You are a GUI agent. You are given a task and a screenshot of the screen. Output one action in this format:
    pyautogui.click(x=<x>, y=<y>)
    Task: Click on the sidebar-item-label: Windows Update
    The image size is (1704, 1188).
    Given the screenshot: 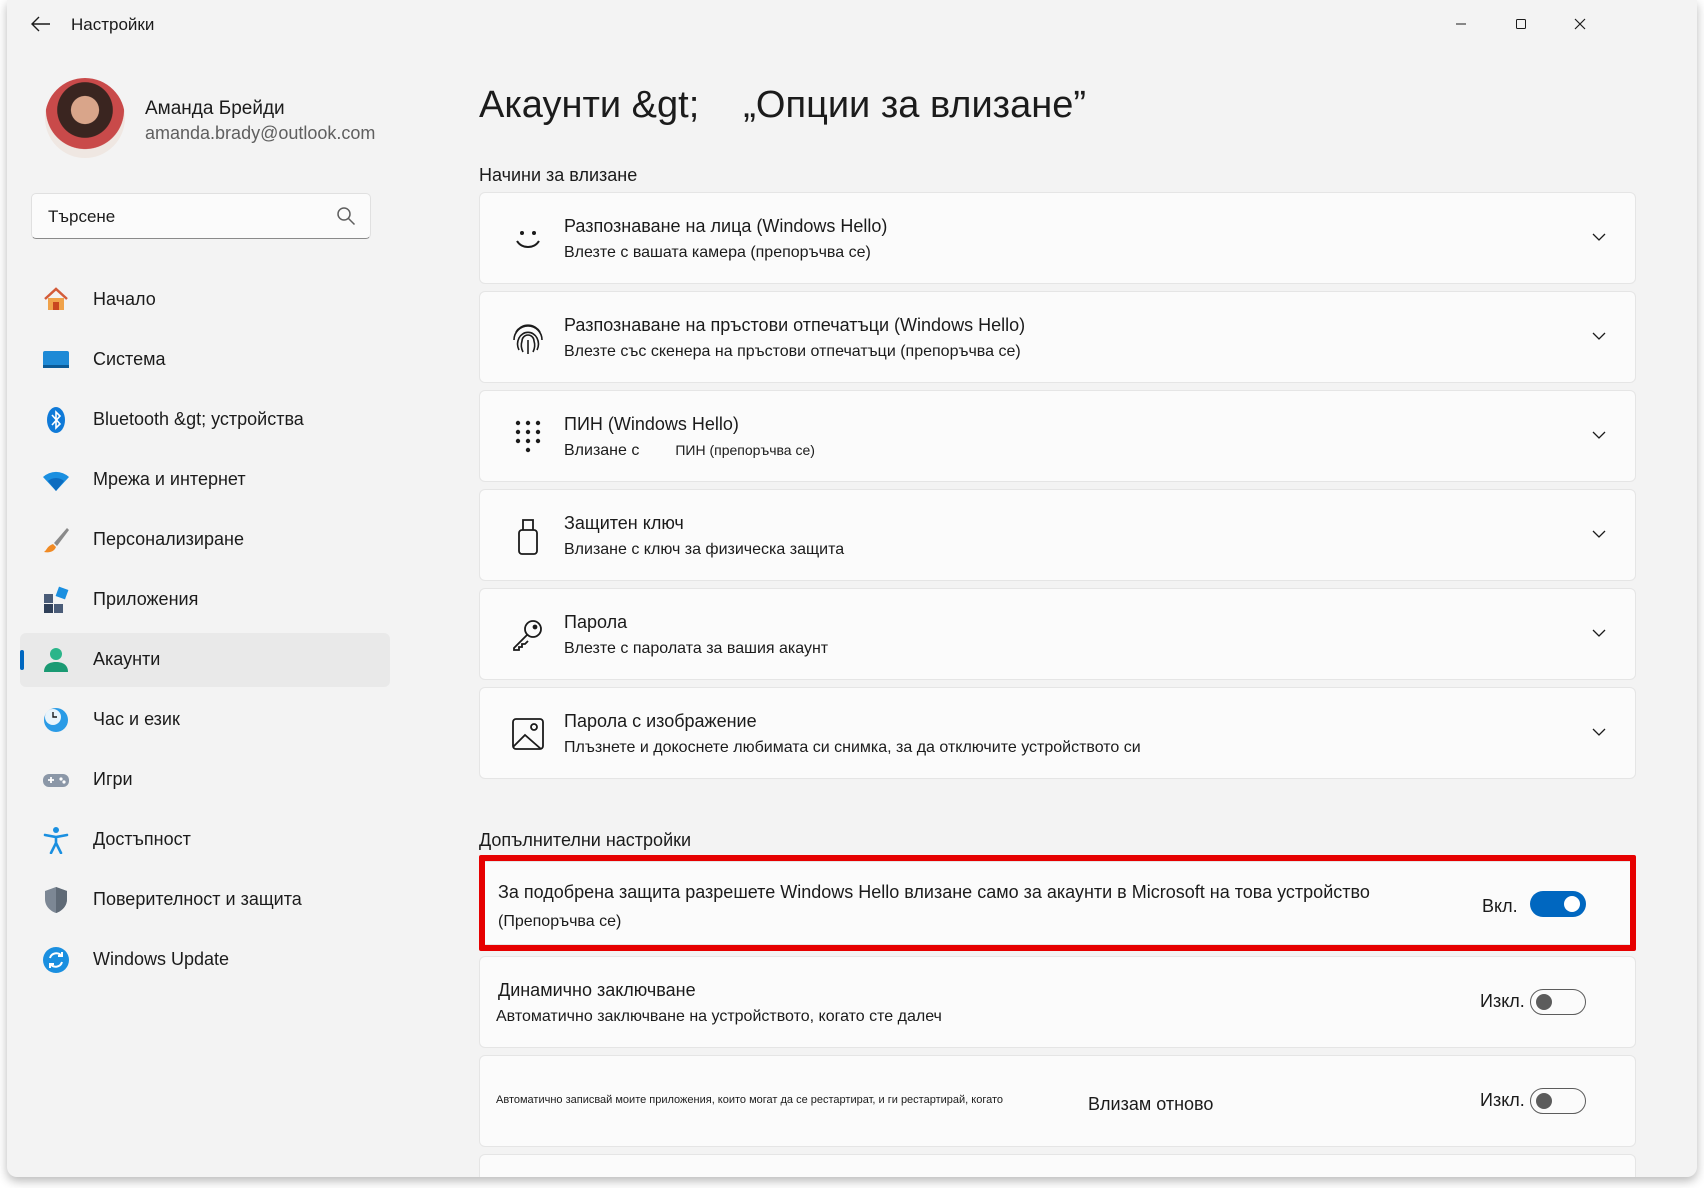 What is the action you would take?
    pyautogui.click(x=161, y=959)
    